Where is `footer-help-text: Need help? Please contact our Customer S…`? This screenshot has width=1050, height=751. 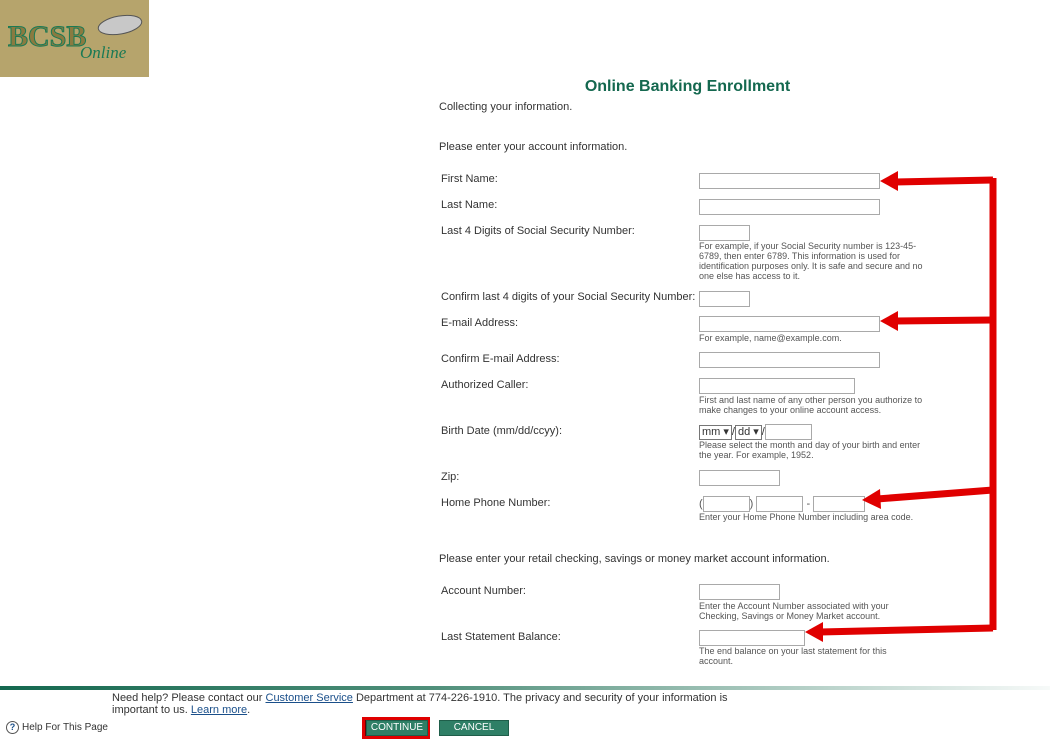 footer-help-text: Need help? Please contact our Customer S… is located at coordinates (442, 704).